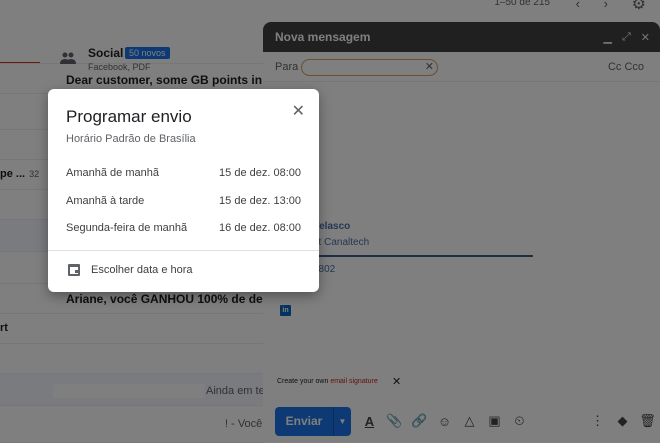  I want to click on timezone-label: Horário Padrão de Brasília, so click(131, 139).